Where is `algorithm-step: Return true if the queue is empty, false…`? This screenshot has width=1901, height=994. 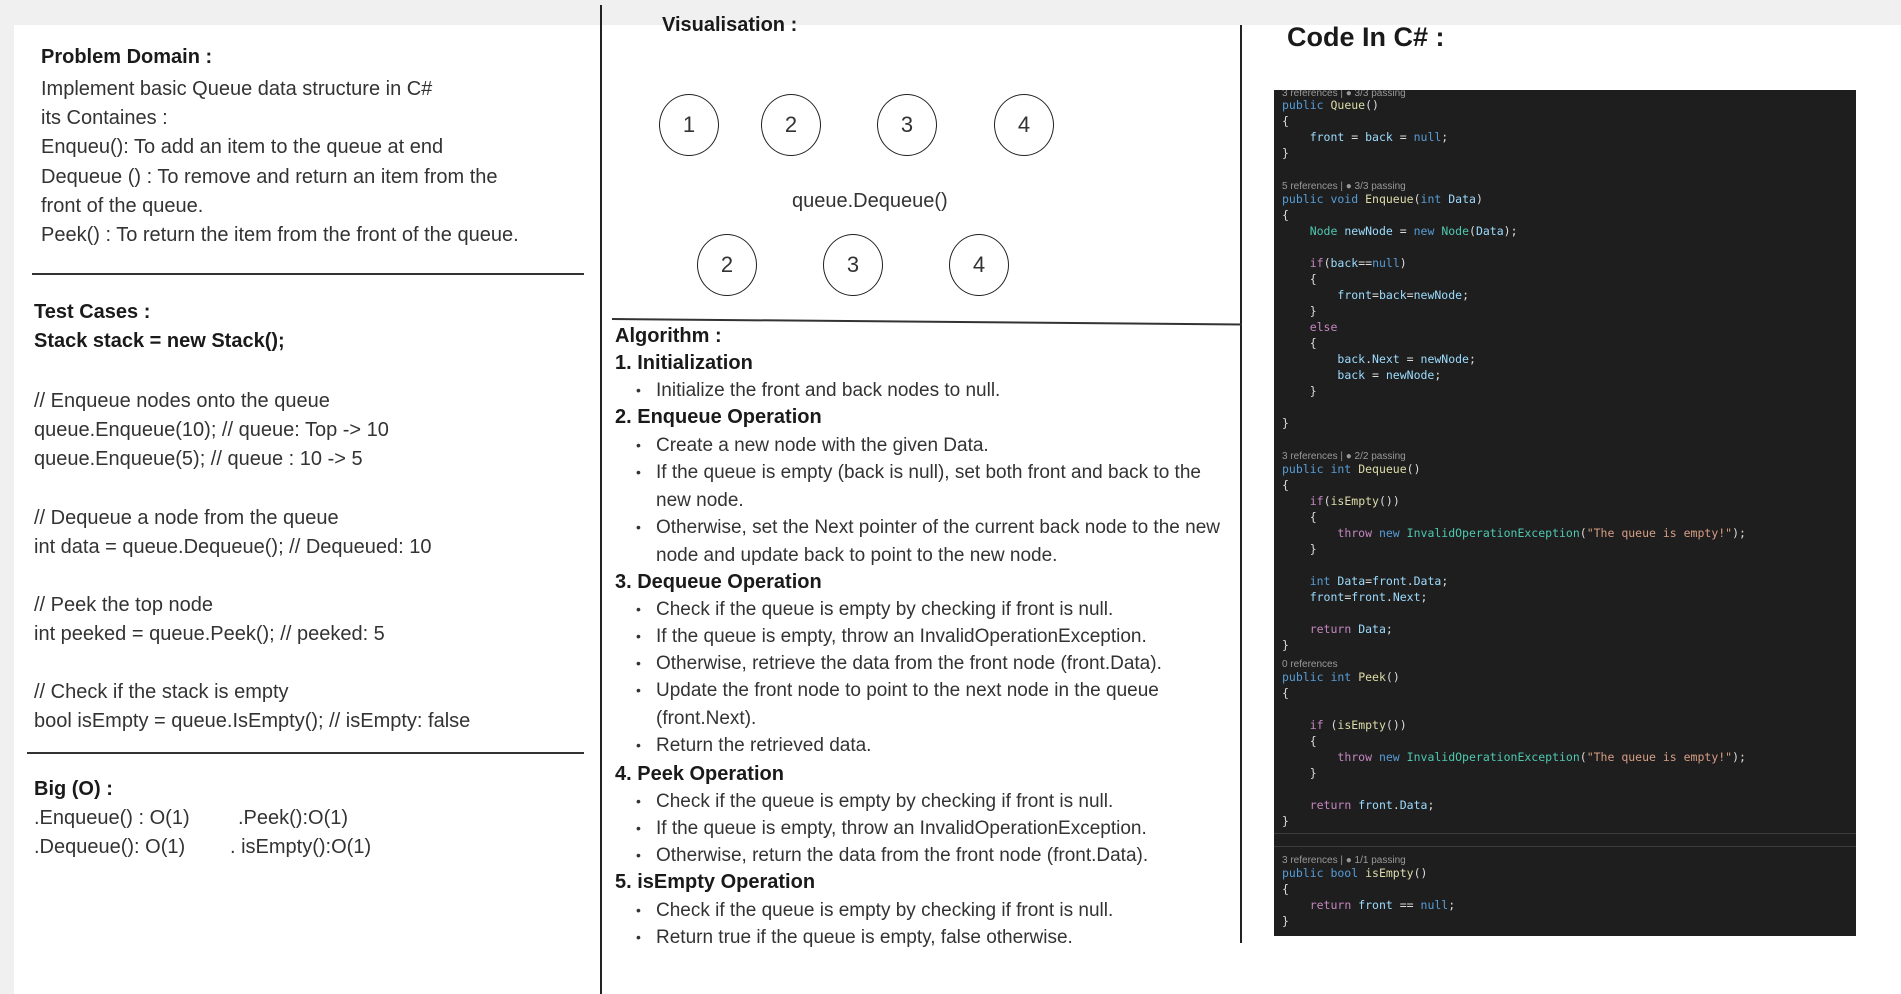
algorithm-step: Return true if the queue is empty, false… is located at coordinates (936, 938).